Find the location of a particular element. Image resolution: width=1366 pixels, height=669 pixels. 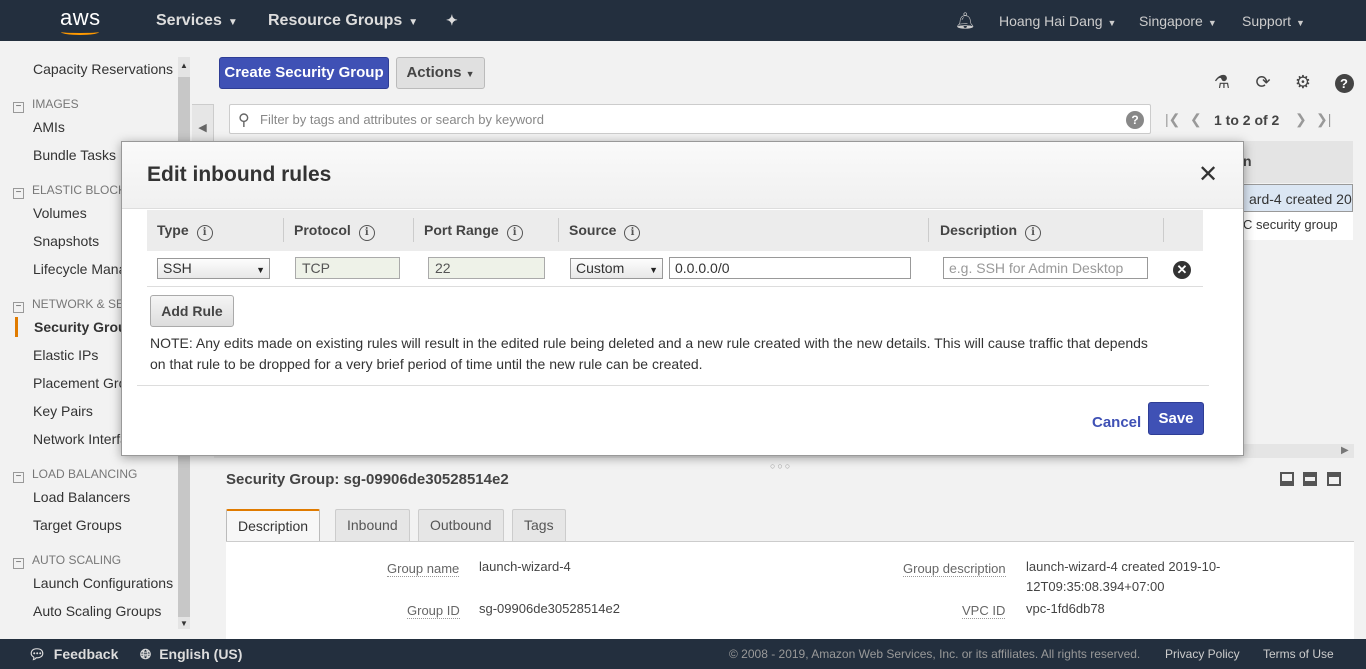

source-type-value: Custom is located at coordinates (600, 268).